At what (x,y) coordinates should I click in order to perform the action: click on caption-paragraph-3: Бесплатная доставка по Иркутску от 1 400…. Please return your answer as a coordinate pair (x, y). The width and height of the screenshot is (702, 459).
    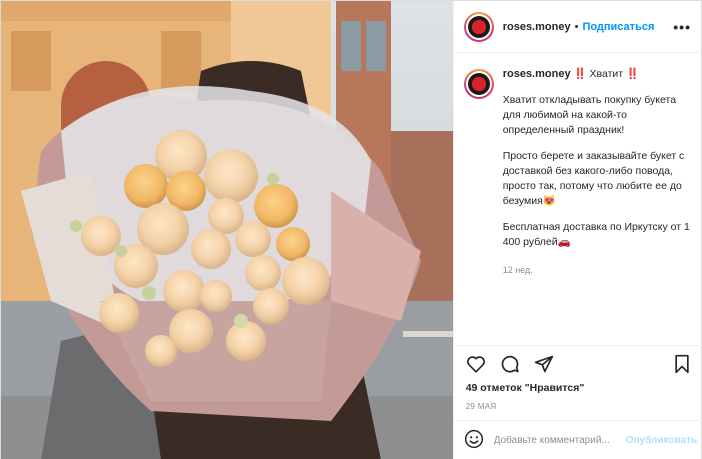
    Looking at the image, I should click on (596, 234).